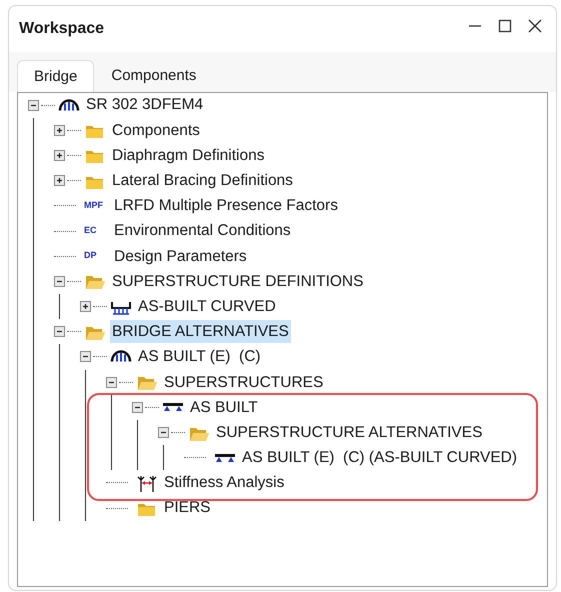  Describe the element at coordinates (188, 156) in the screenshot. I see `tree-item: Diaphragm Definitions` at that location.